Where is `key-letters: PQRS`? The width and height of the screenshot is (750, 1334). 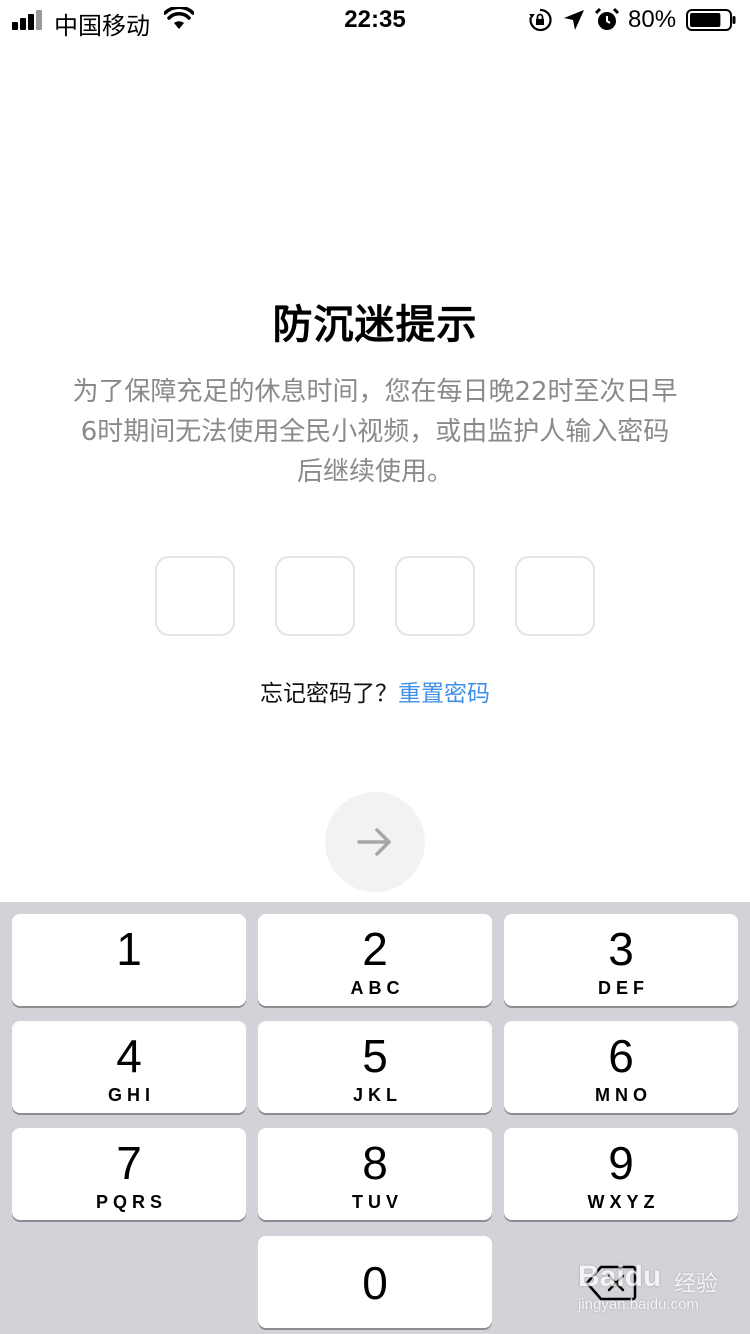 key-letters: PQRS is located at coordinates (131, 1202).